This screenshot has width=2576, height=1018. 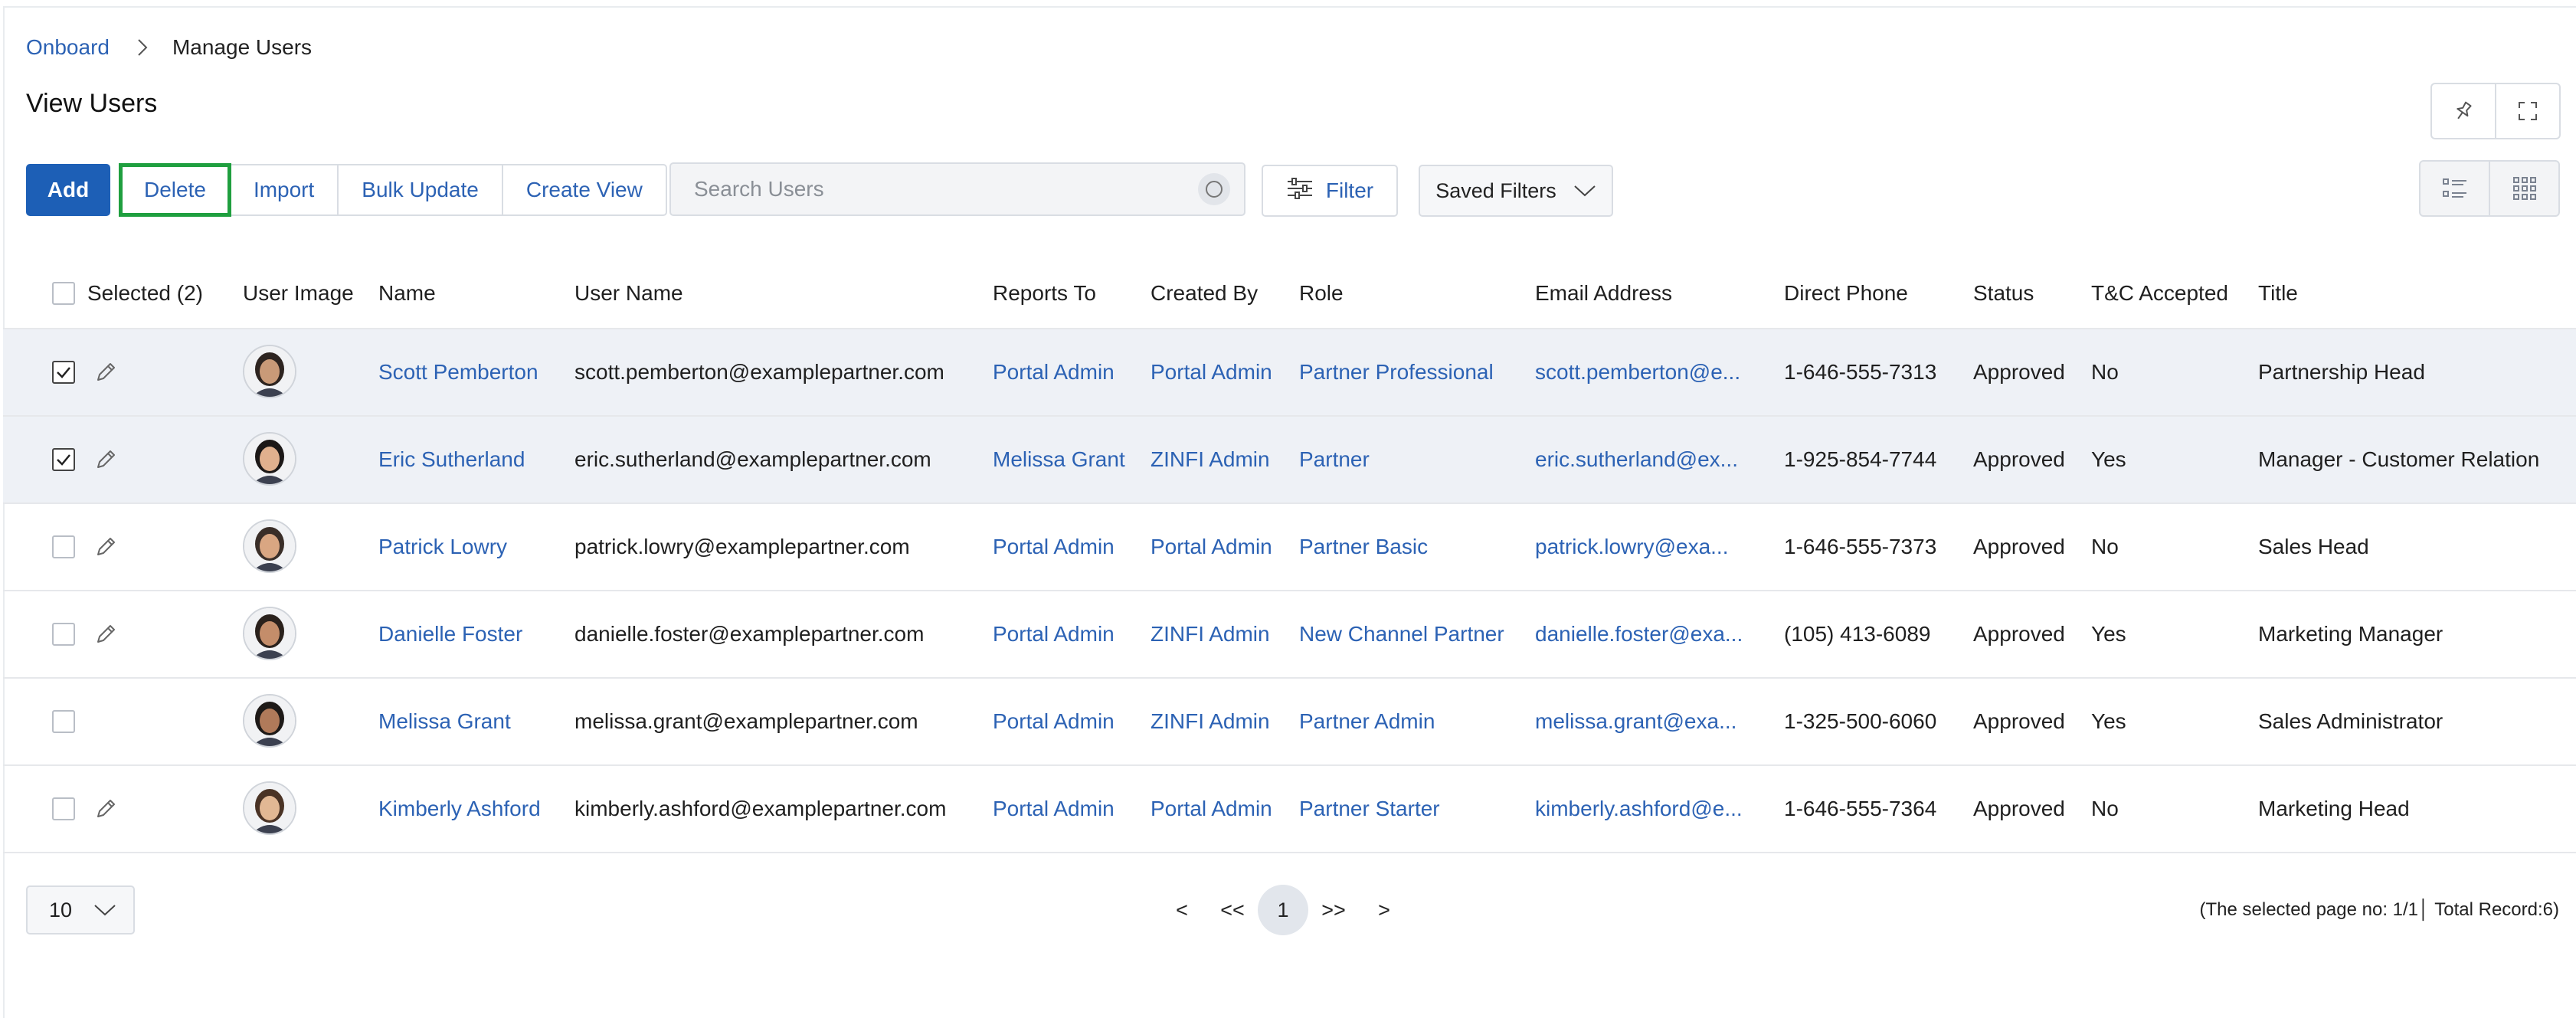 What do you see at coordinates (68, 47) in the screenshot?
I see `breadcrumb-onboard-link: Onboard` at bounding box center [68, 47].